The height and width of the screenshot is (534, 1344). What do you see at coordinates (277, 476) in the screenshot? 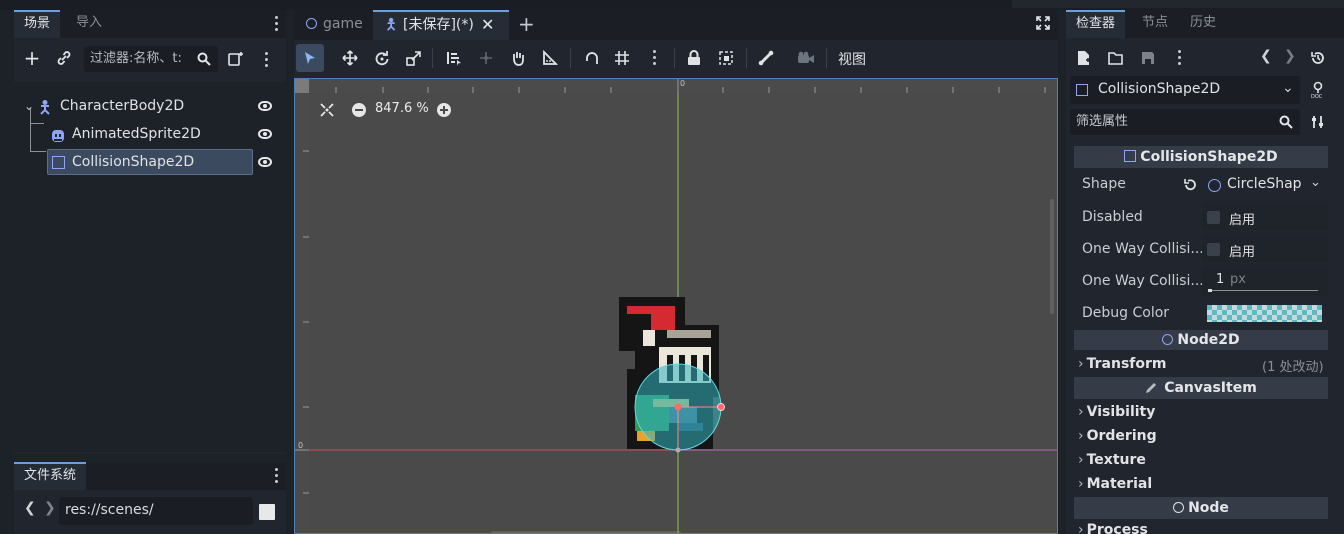
I see `filesystem-menu-icon` at bounding box center [277, 476].